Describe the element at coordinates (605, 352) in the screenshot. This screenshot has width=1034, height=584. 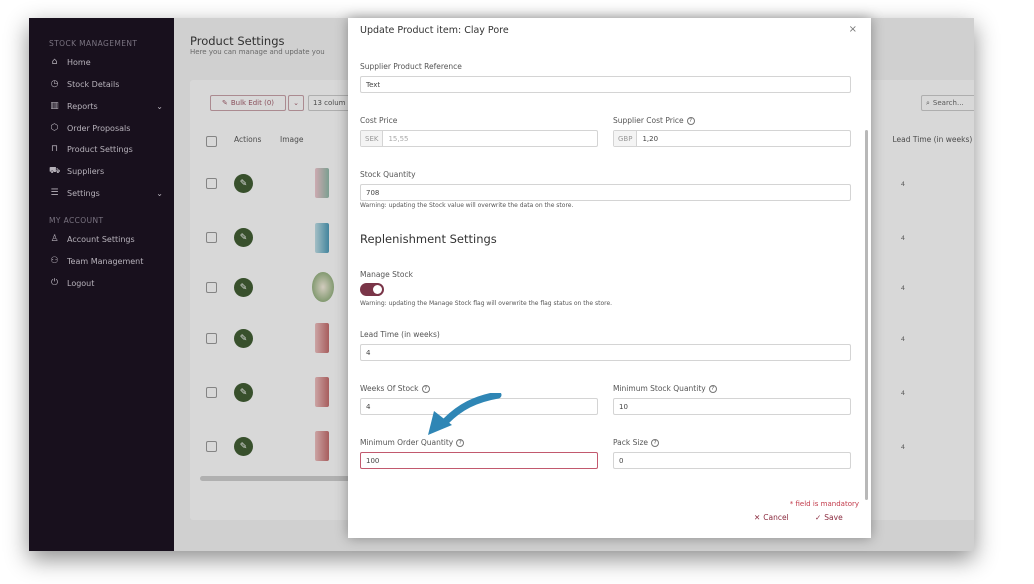
I see `lead-time-input: 4` at that location.